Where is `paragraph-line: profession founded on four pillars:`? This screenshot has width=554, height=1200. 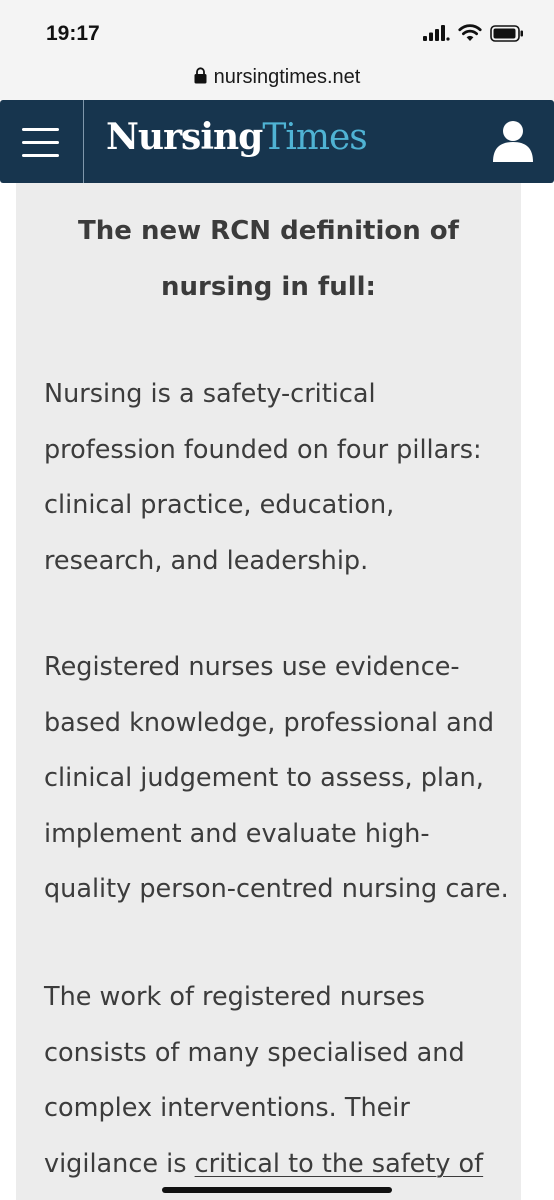
paragraph-line: profession founded on four pillars: is located at coordinates (263, 449).